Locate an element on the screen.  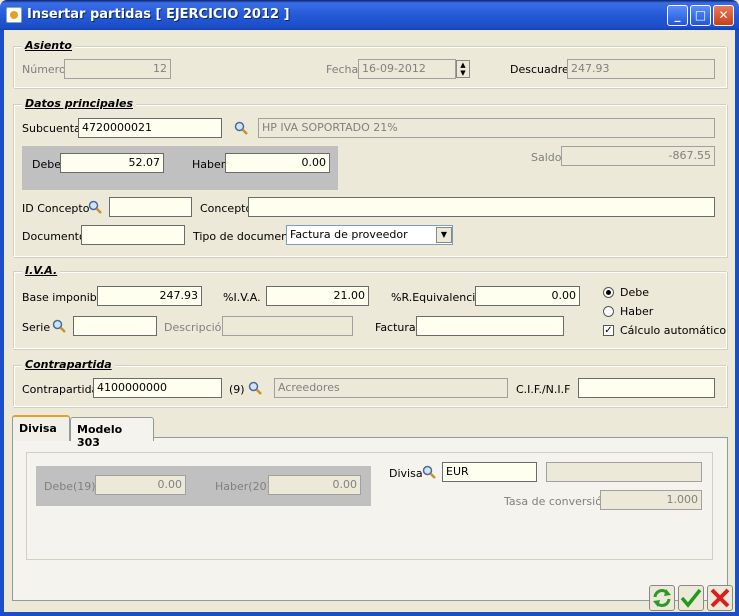
tab-modelo-303: Modelo 303 is located at coordinates (112, 433).